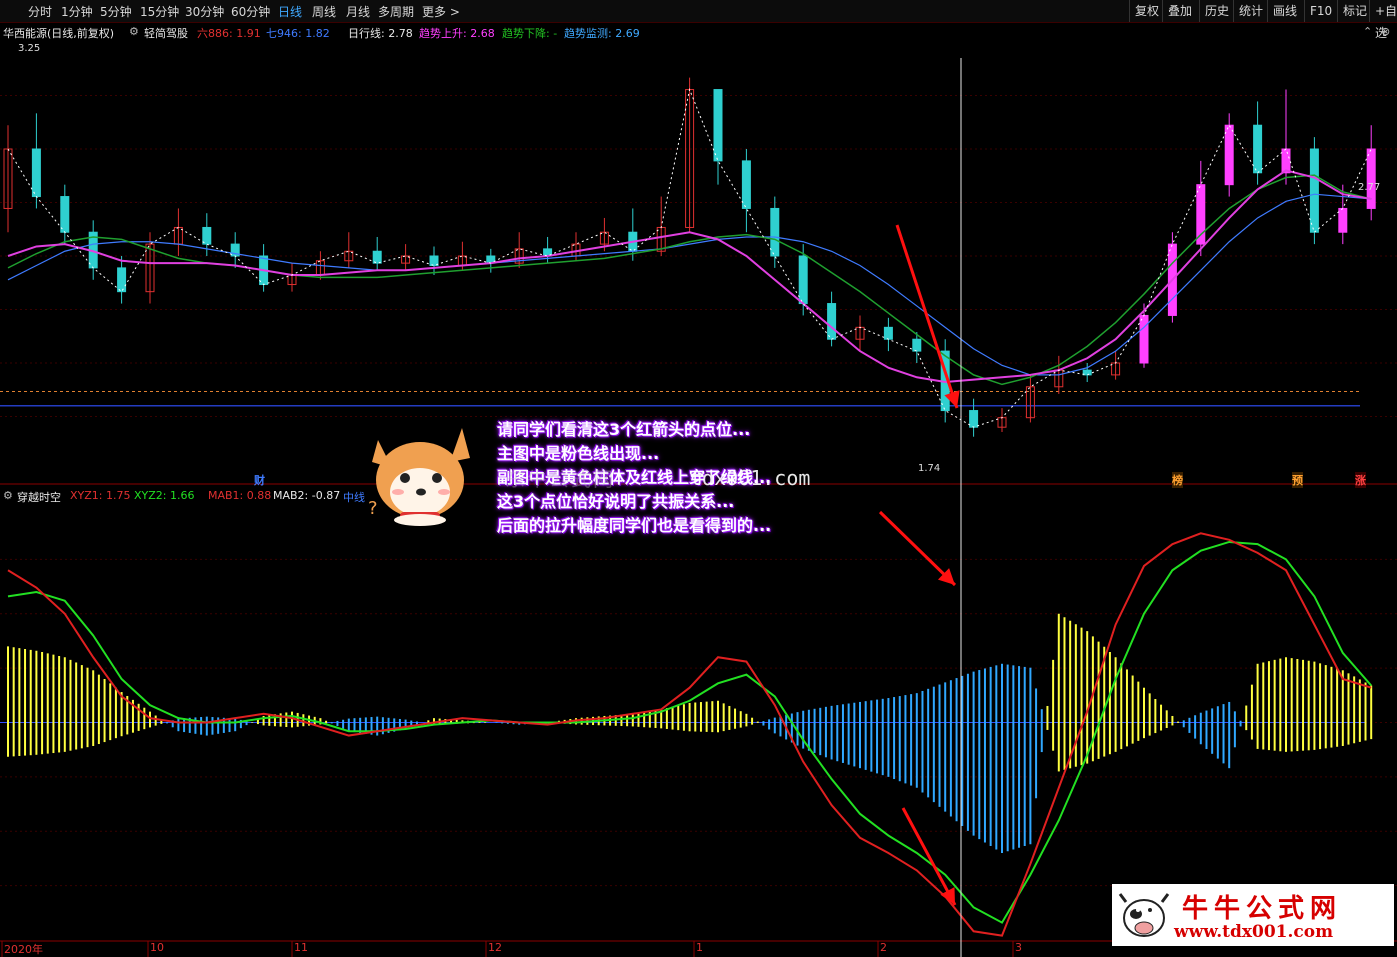  What do you see at coordinates (1360, 480) in the screenshot?
I see `limit-up-marker: 涨` at bounding box center [1360, 480].